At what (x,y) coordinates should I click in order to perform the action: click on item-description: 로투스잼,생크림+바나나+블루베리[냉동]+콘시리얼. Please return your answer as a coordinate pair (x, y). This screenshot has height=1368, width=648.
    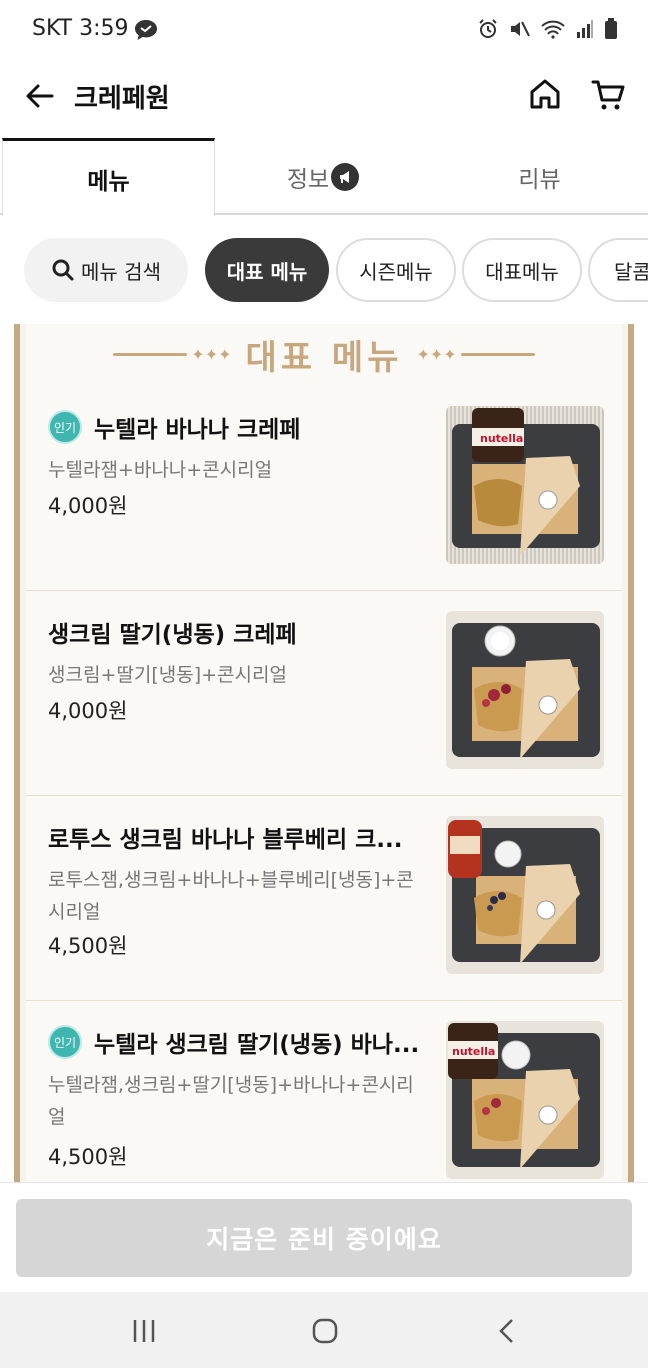
    Looking at the image, I should click on (231, 896).